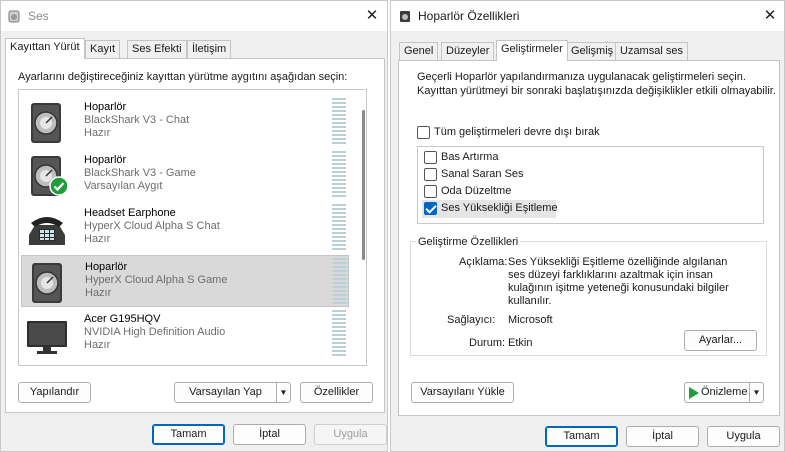  I want to click on device-description: HyperX Cloud Alpha S Game, so click(156, 280).